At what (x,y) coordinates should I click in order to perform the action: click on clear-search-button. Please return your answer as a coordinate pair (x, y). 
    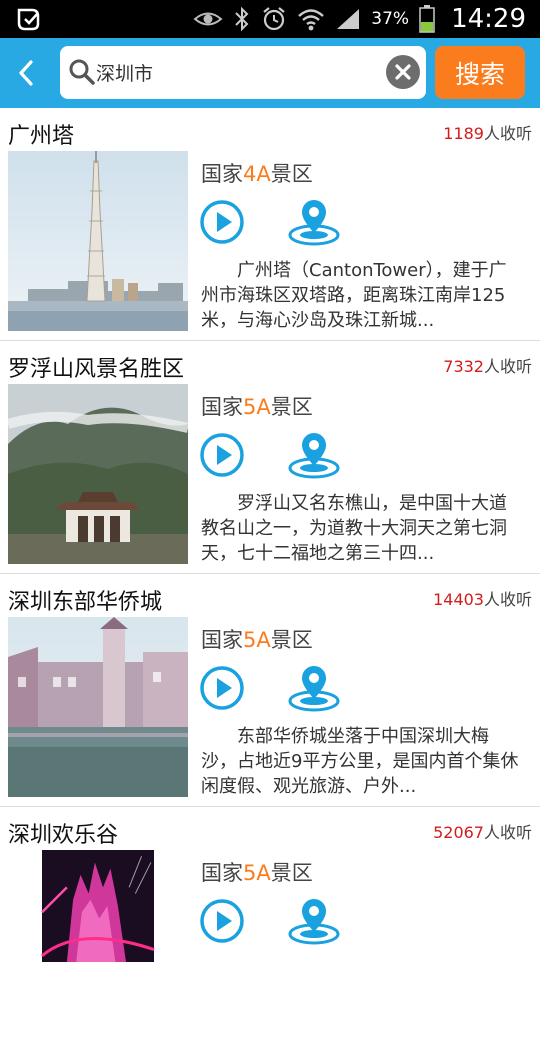
    Looking at the image, I should click on (403, 72).